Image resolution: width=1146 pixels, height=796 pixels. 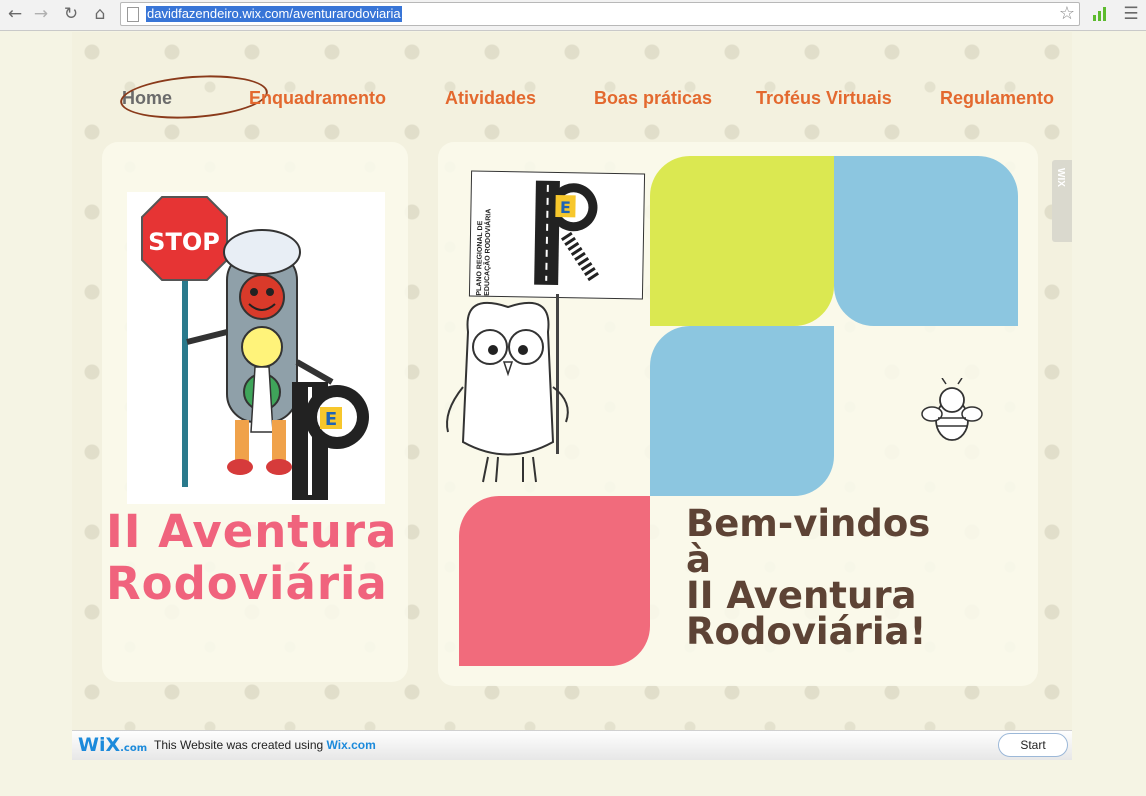 What do you see at coordinates (1062, 201) in the screenshot?
I see `wix-side-tab: WIX` at bounding box center [1062, 201].